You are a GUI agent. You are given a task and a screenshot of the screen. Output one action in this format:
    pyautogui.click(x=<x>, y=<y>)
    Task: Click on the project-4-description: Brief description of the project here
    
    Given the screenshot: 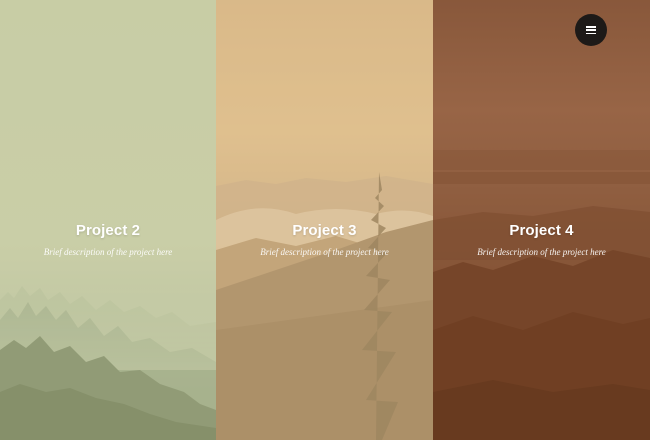 What is the action you would take?
    pyautogui.click(x=541, y=252)
    